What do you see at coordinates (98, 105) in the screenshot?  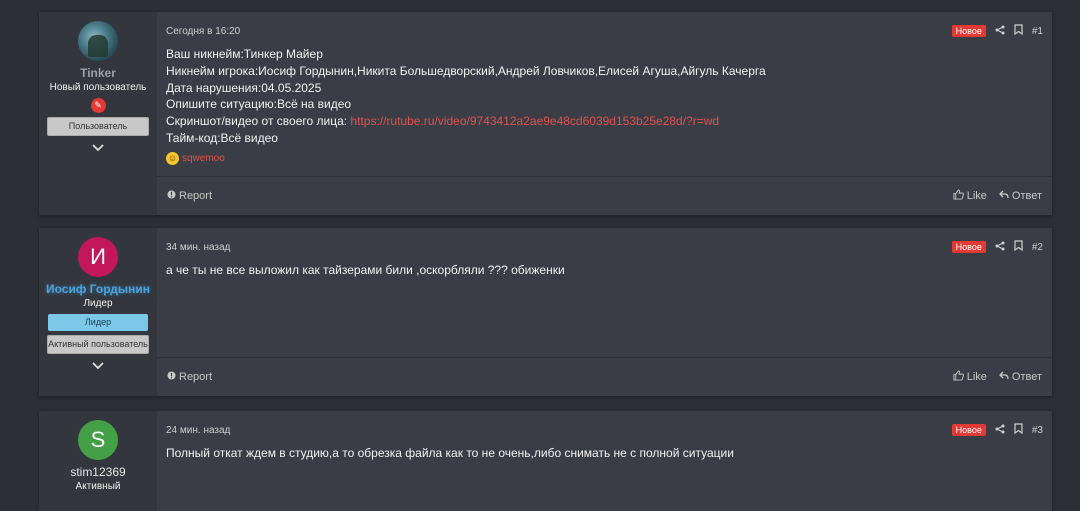 I see `user-badge-icon: ✎` at bounding box center [98, 105].